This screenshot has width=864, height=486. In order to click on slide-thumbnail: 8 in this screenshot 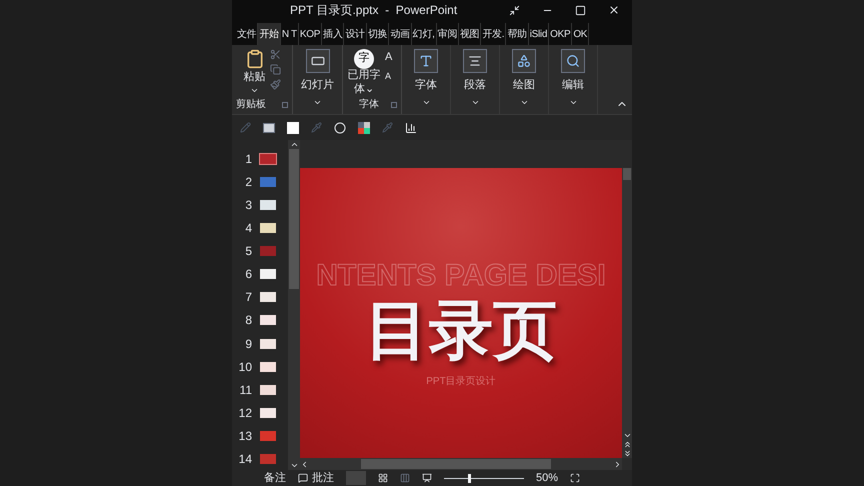, I will do `click(260, 320)`.